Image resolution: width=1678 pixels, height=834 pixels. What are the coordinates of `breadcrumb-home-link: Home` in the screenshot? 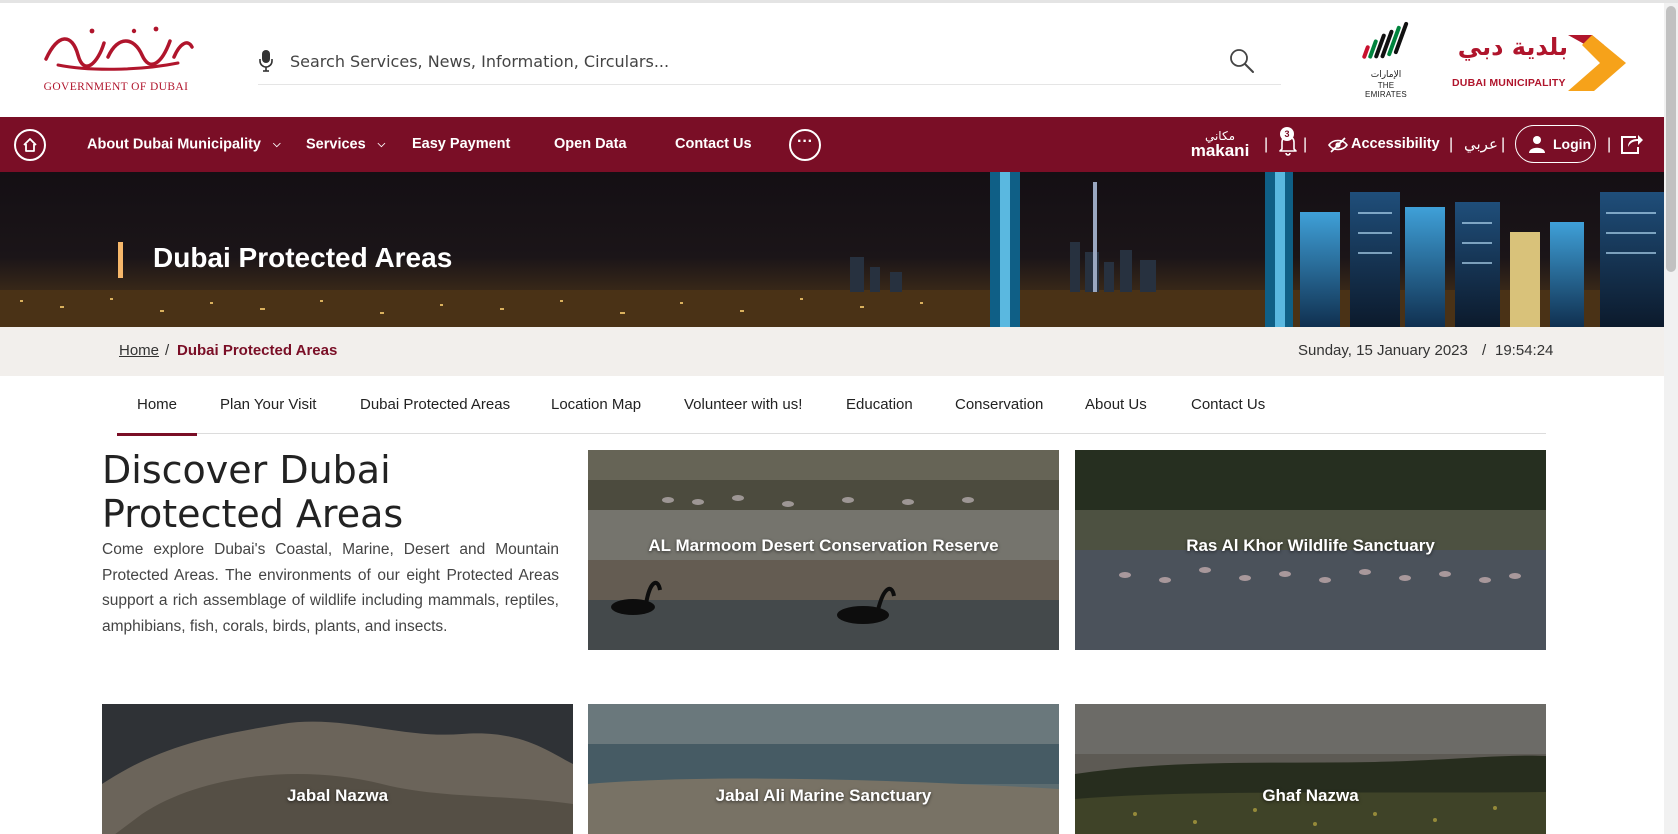 It's located at (139, 350).